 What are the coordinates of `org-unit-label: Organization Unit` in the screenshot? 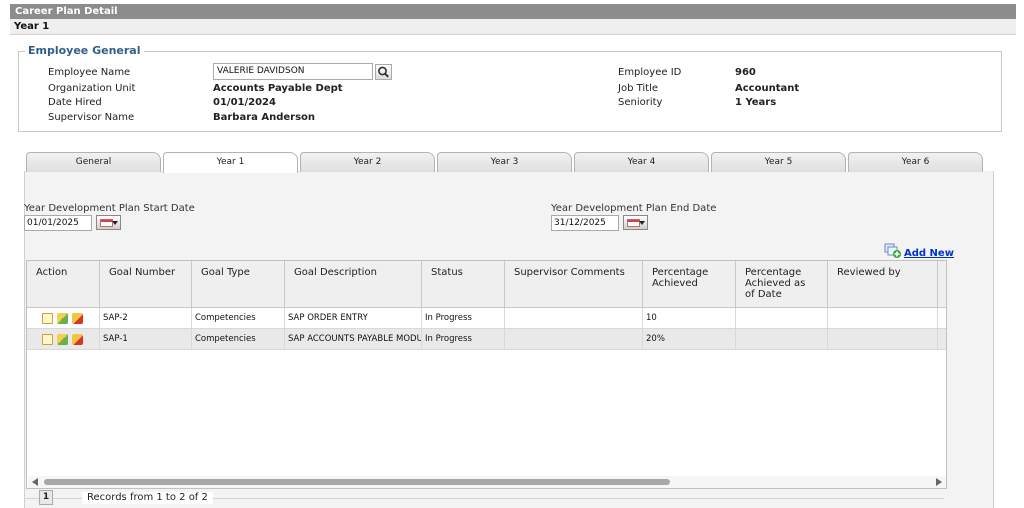 It's located at (92, 88).